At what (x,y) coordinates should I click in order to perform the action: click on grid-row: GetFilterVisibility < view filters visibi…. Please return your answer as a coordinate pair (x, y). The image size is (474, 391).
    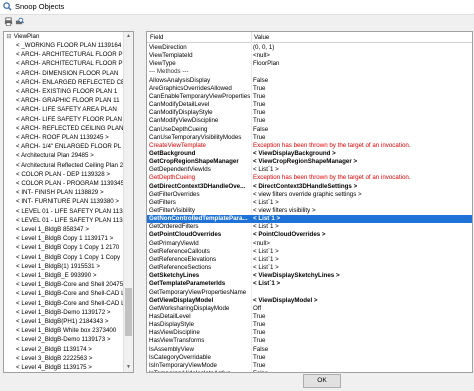
    Looking at the image, I should click on (309, 211).